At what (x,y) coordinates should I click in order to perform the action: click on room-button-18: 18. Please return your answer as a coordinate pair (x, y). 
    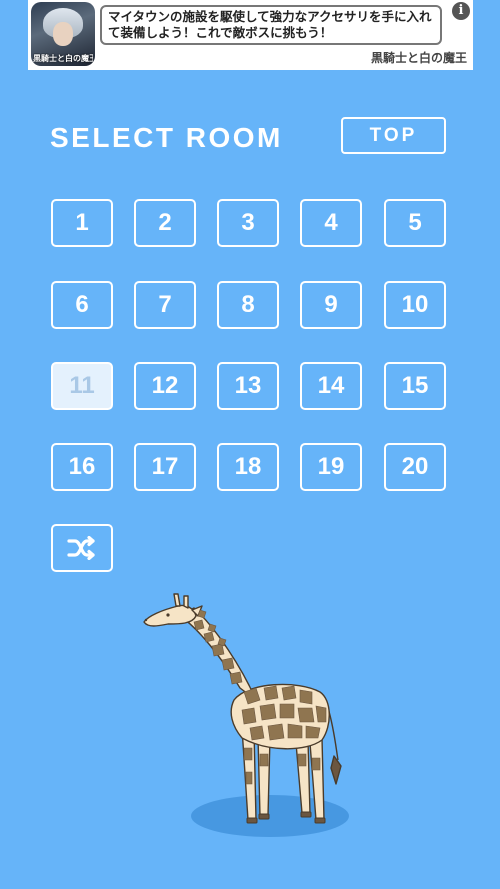
    Looking at the image, I should click on (248, 467).